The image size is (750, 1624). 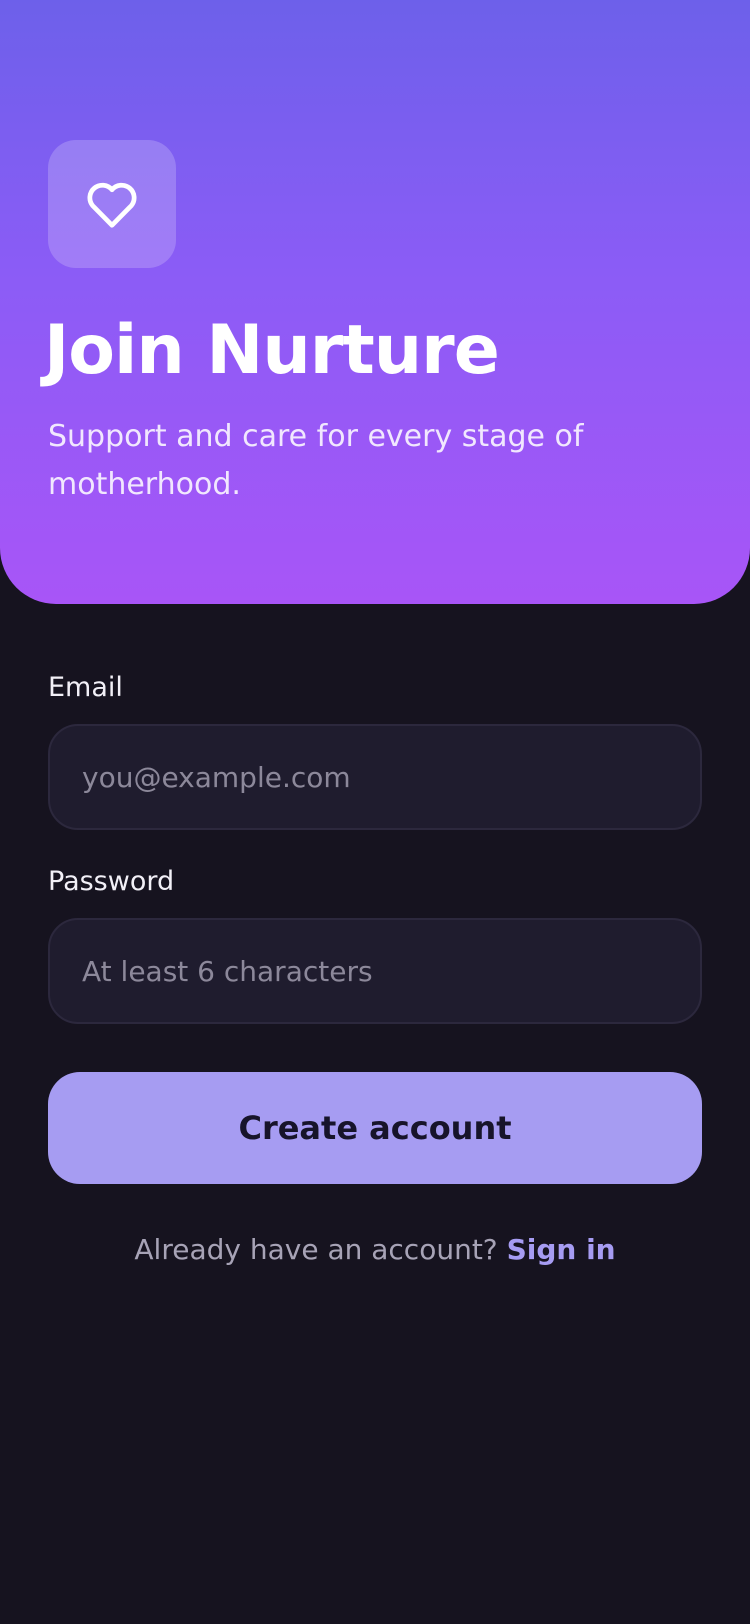 I want to click on signin-prompt-text: Already have an account?, so click(x=316, y=1249).